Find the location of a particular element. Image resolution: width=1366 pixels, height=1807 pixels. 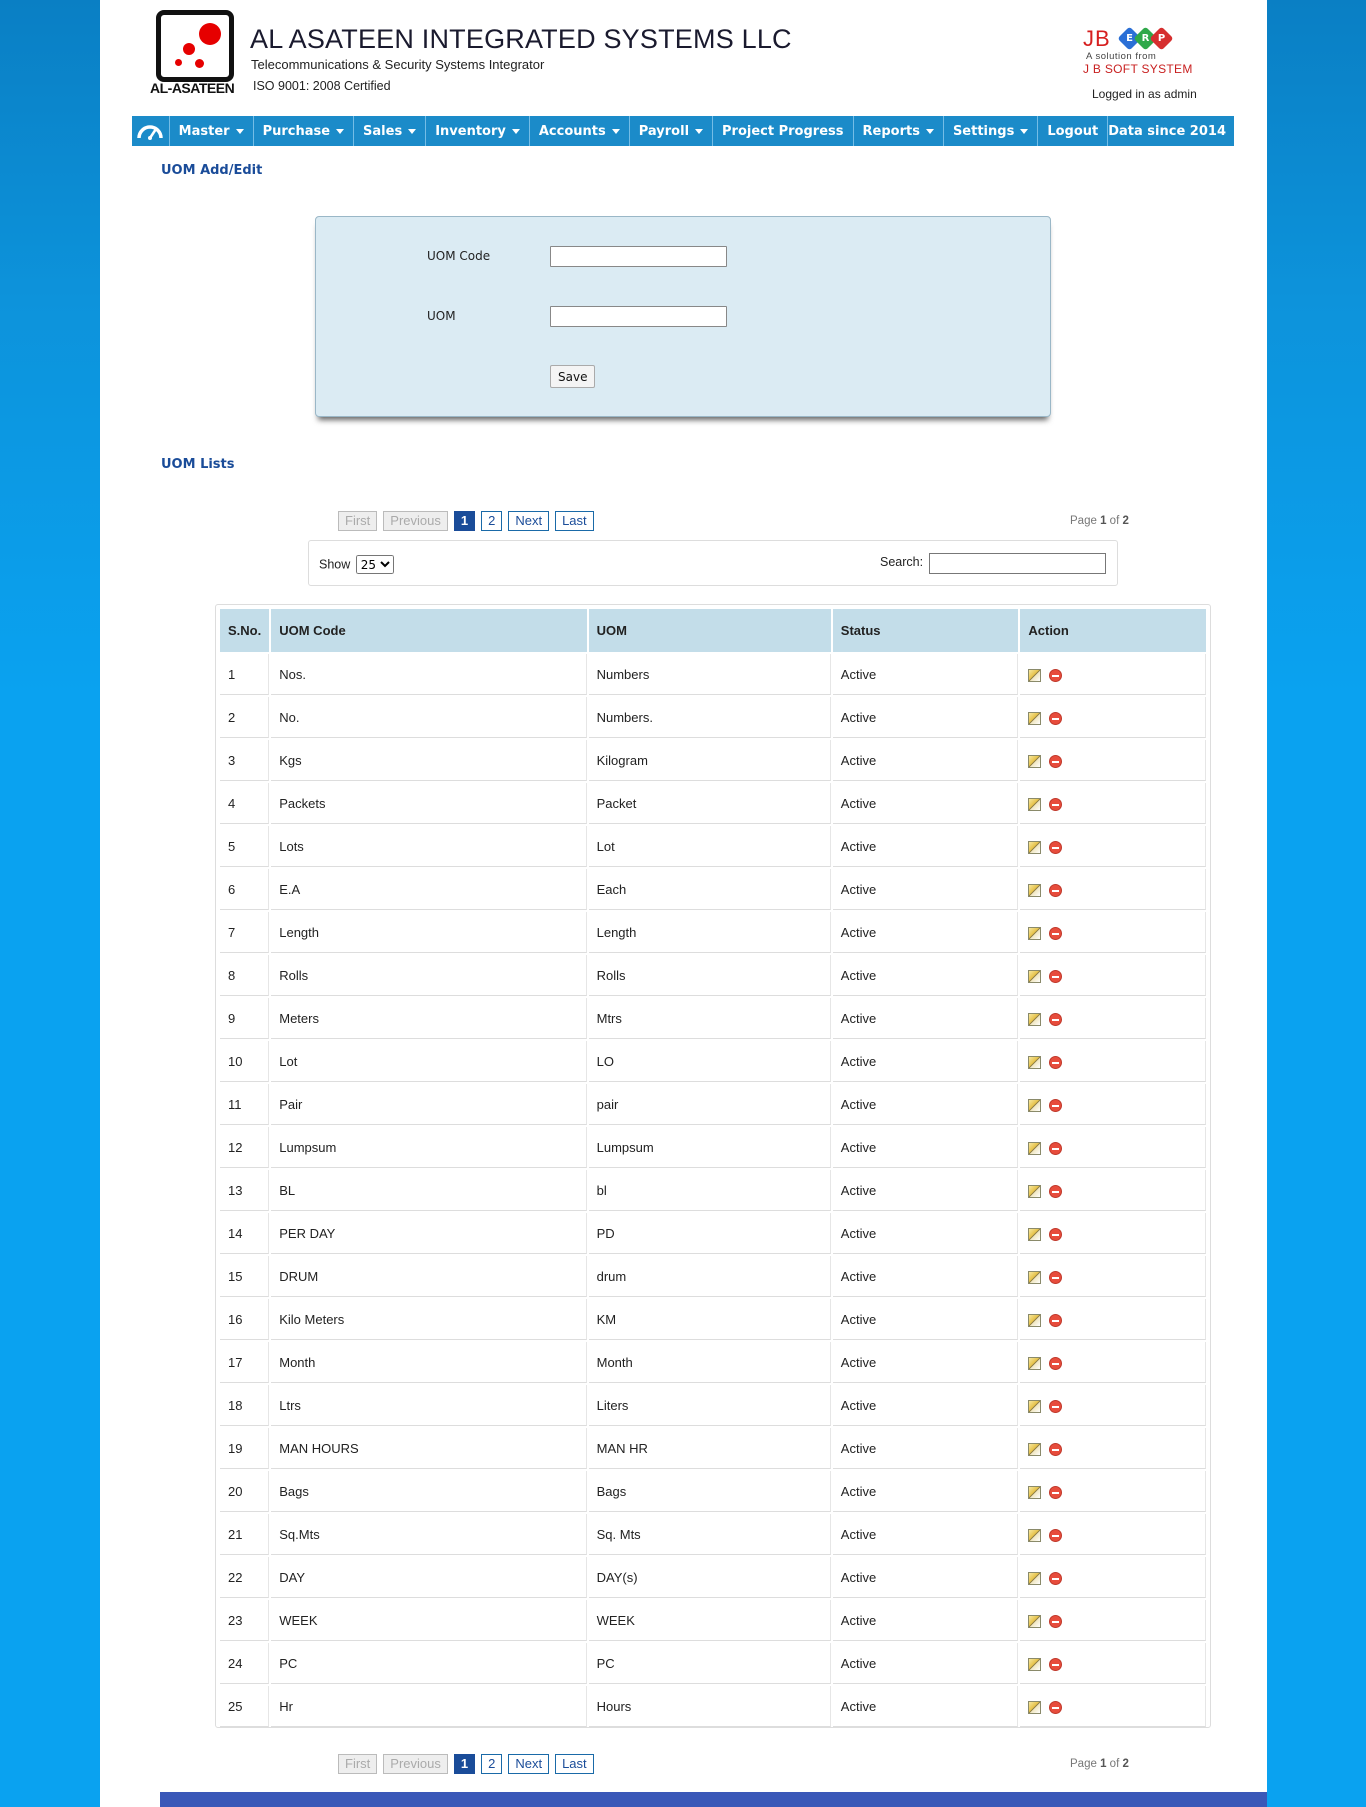

col-uom: UOM is located at coordinates (709, 630).